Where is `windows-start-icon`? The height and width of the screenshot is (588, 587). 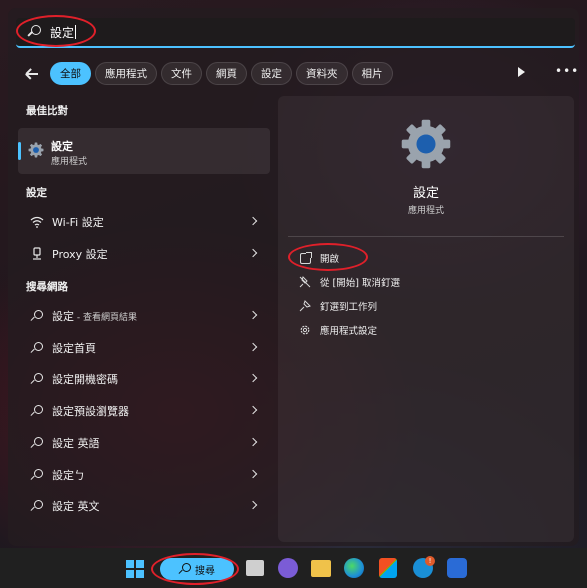 windows-start-icon is located at coordinates (135, 569).